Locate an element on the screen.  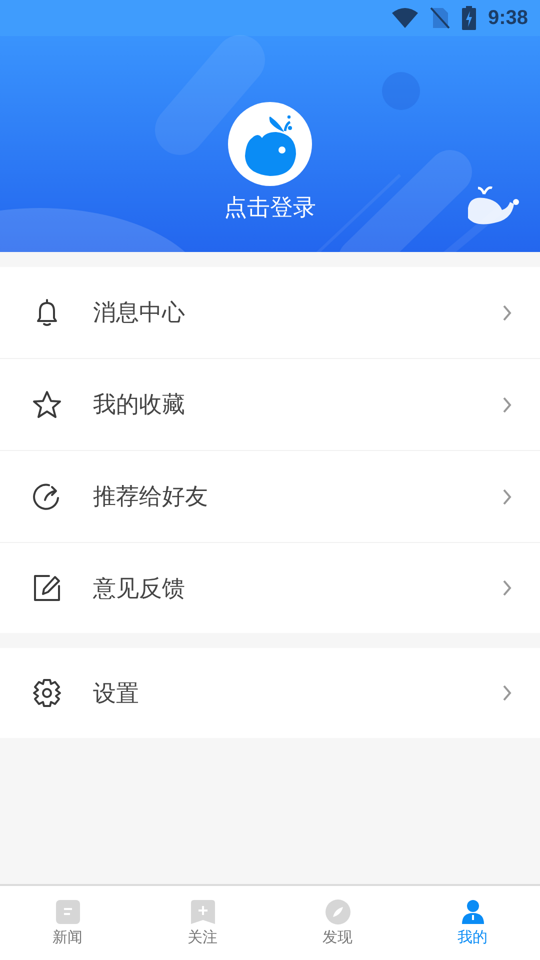
tab: 发现 is located at coordinates (337, 923).